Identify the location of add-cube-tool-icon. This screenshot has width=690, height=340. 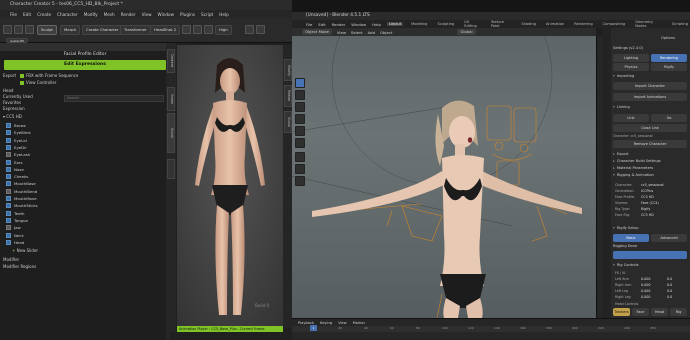
(300, 181).